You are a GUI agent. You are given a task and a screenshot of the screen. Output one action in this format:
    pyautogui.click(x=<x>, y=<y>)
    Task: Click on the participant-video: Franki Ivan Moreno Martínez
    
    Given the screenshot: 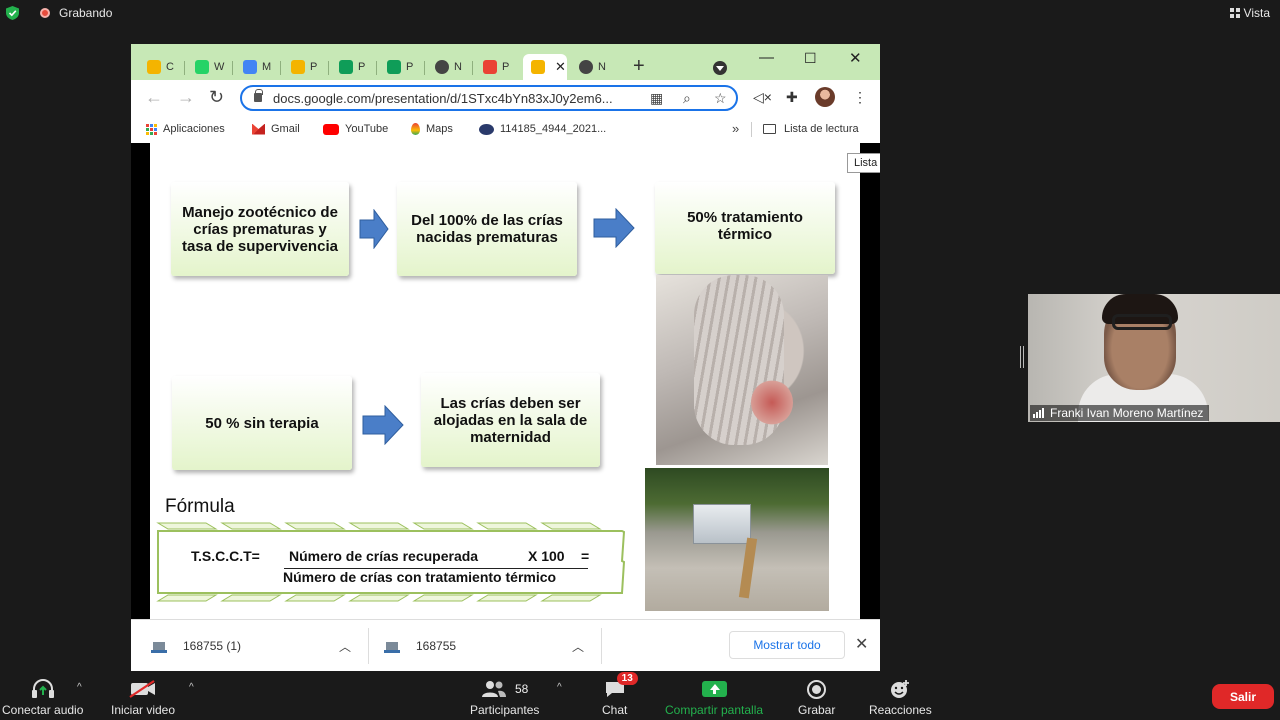 What is the action you would take?
    pyautogui.click(x=1154, y=358)
    